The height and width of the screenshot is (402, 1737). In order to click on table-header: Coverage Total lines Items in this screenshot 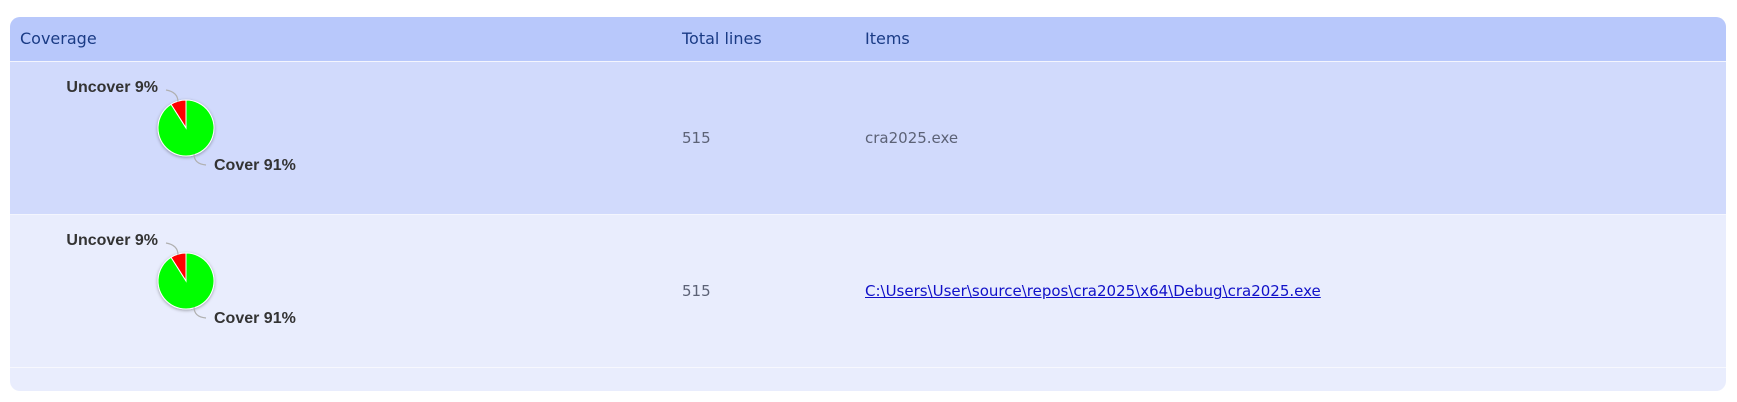, I will do `click(868, 39)`.